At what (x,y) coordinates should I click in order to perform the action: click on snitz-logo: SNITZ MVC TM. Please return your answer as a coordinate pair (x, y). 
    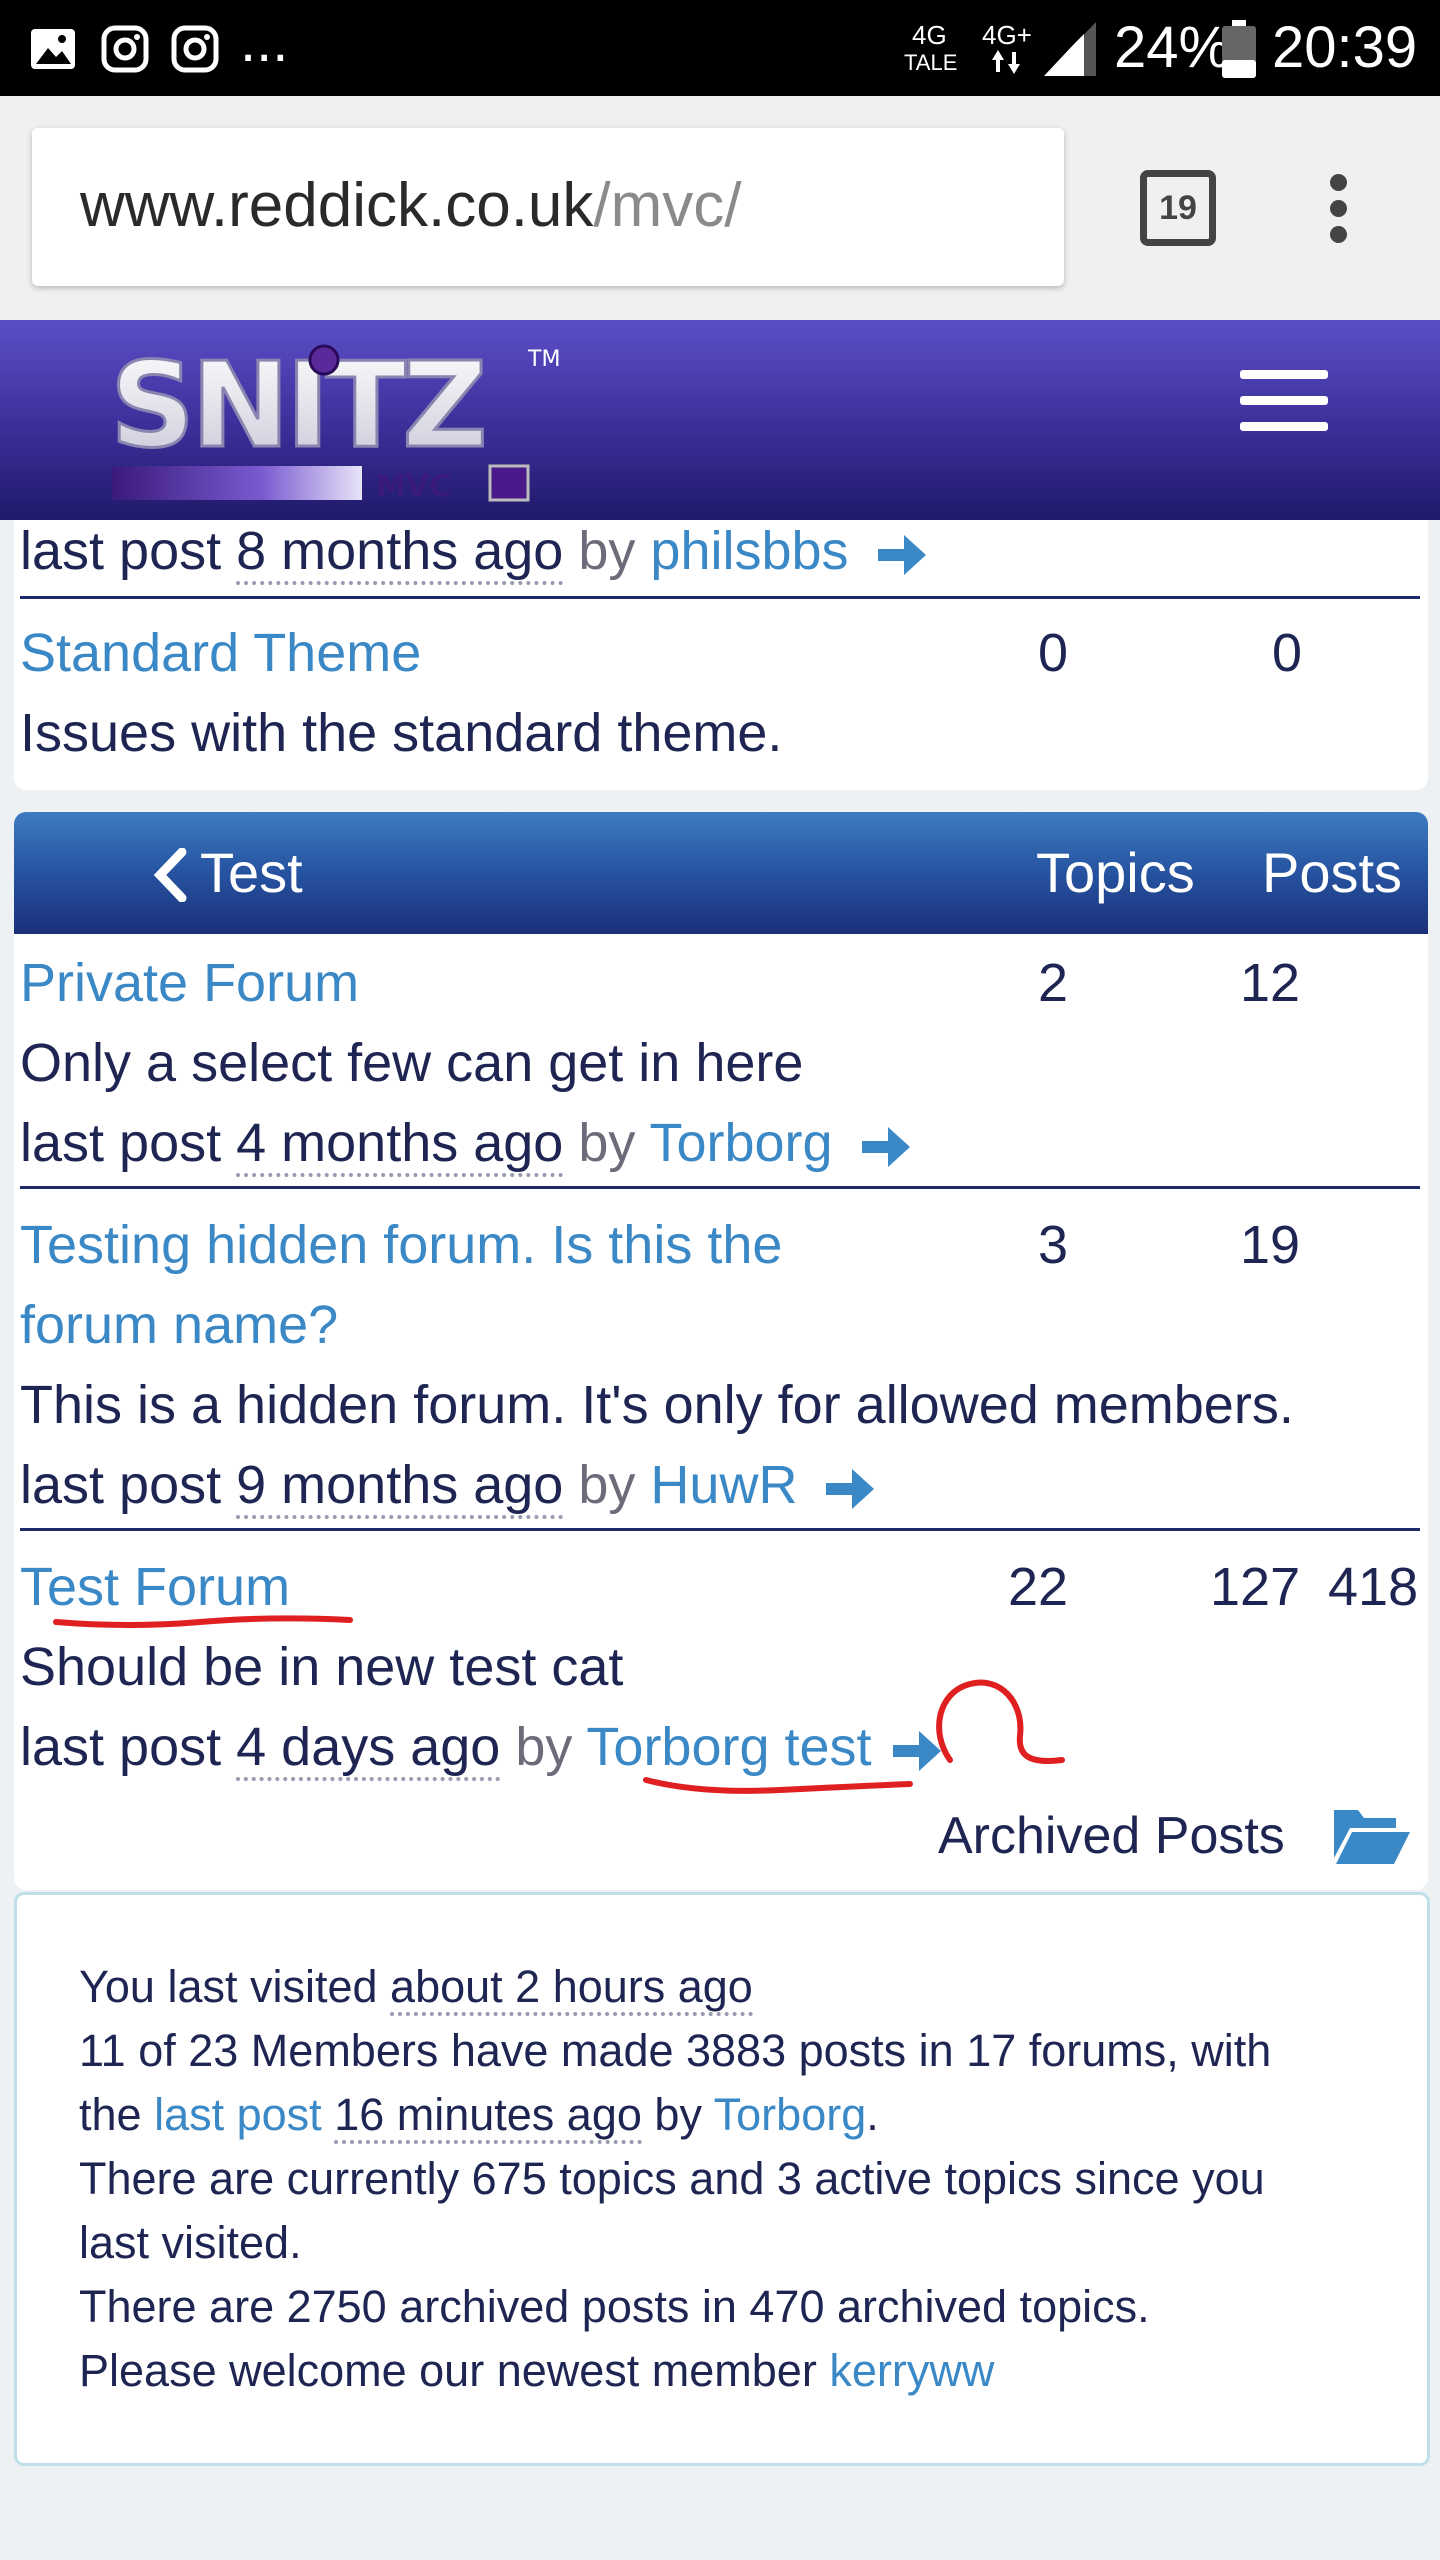
    Looking at the image, I should click on (340, 423).